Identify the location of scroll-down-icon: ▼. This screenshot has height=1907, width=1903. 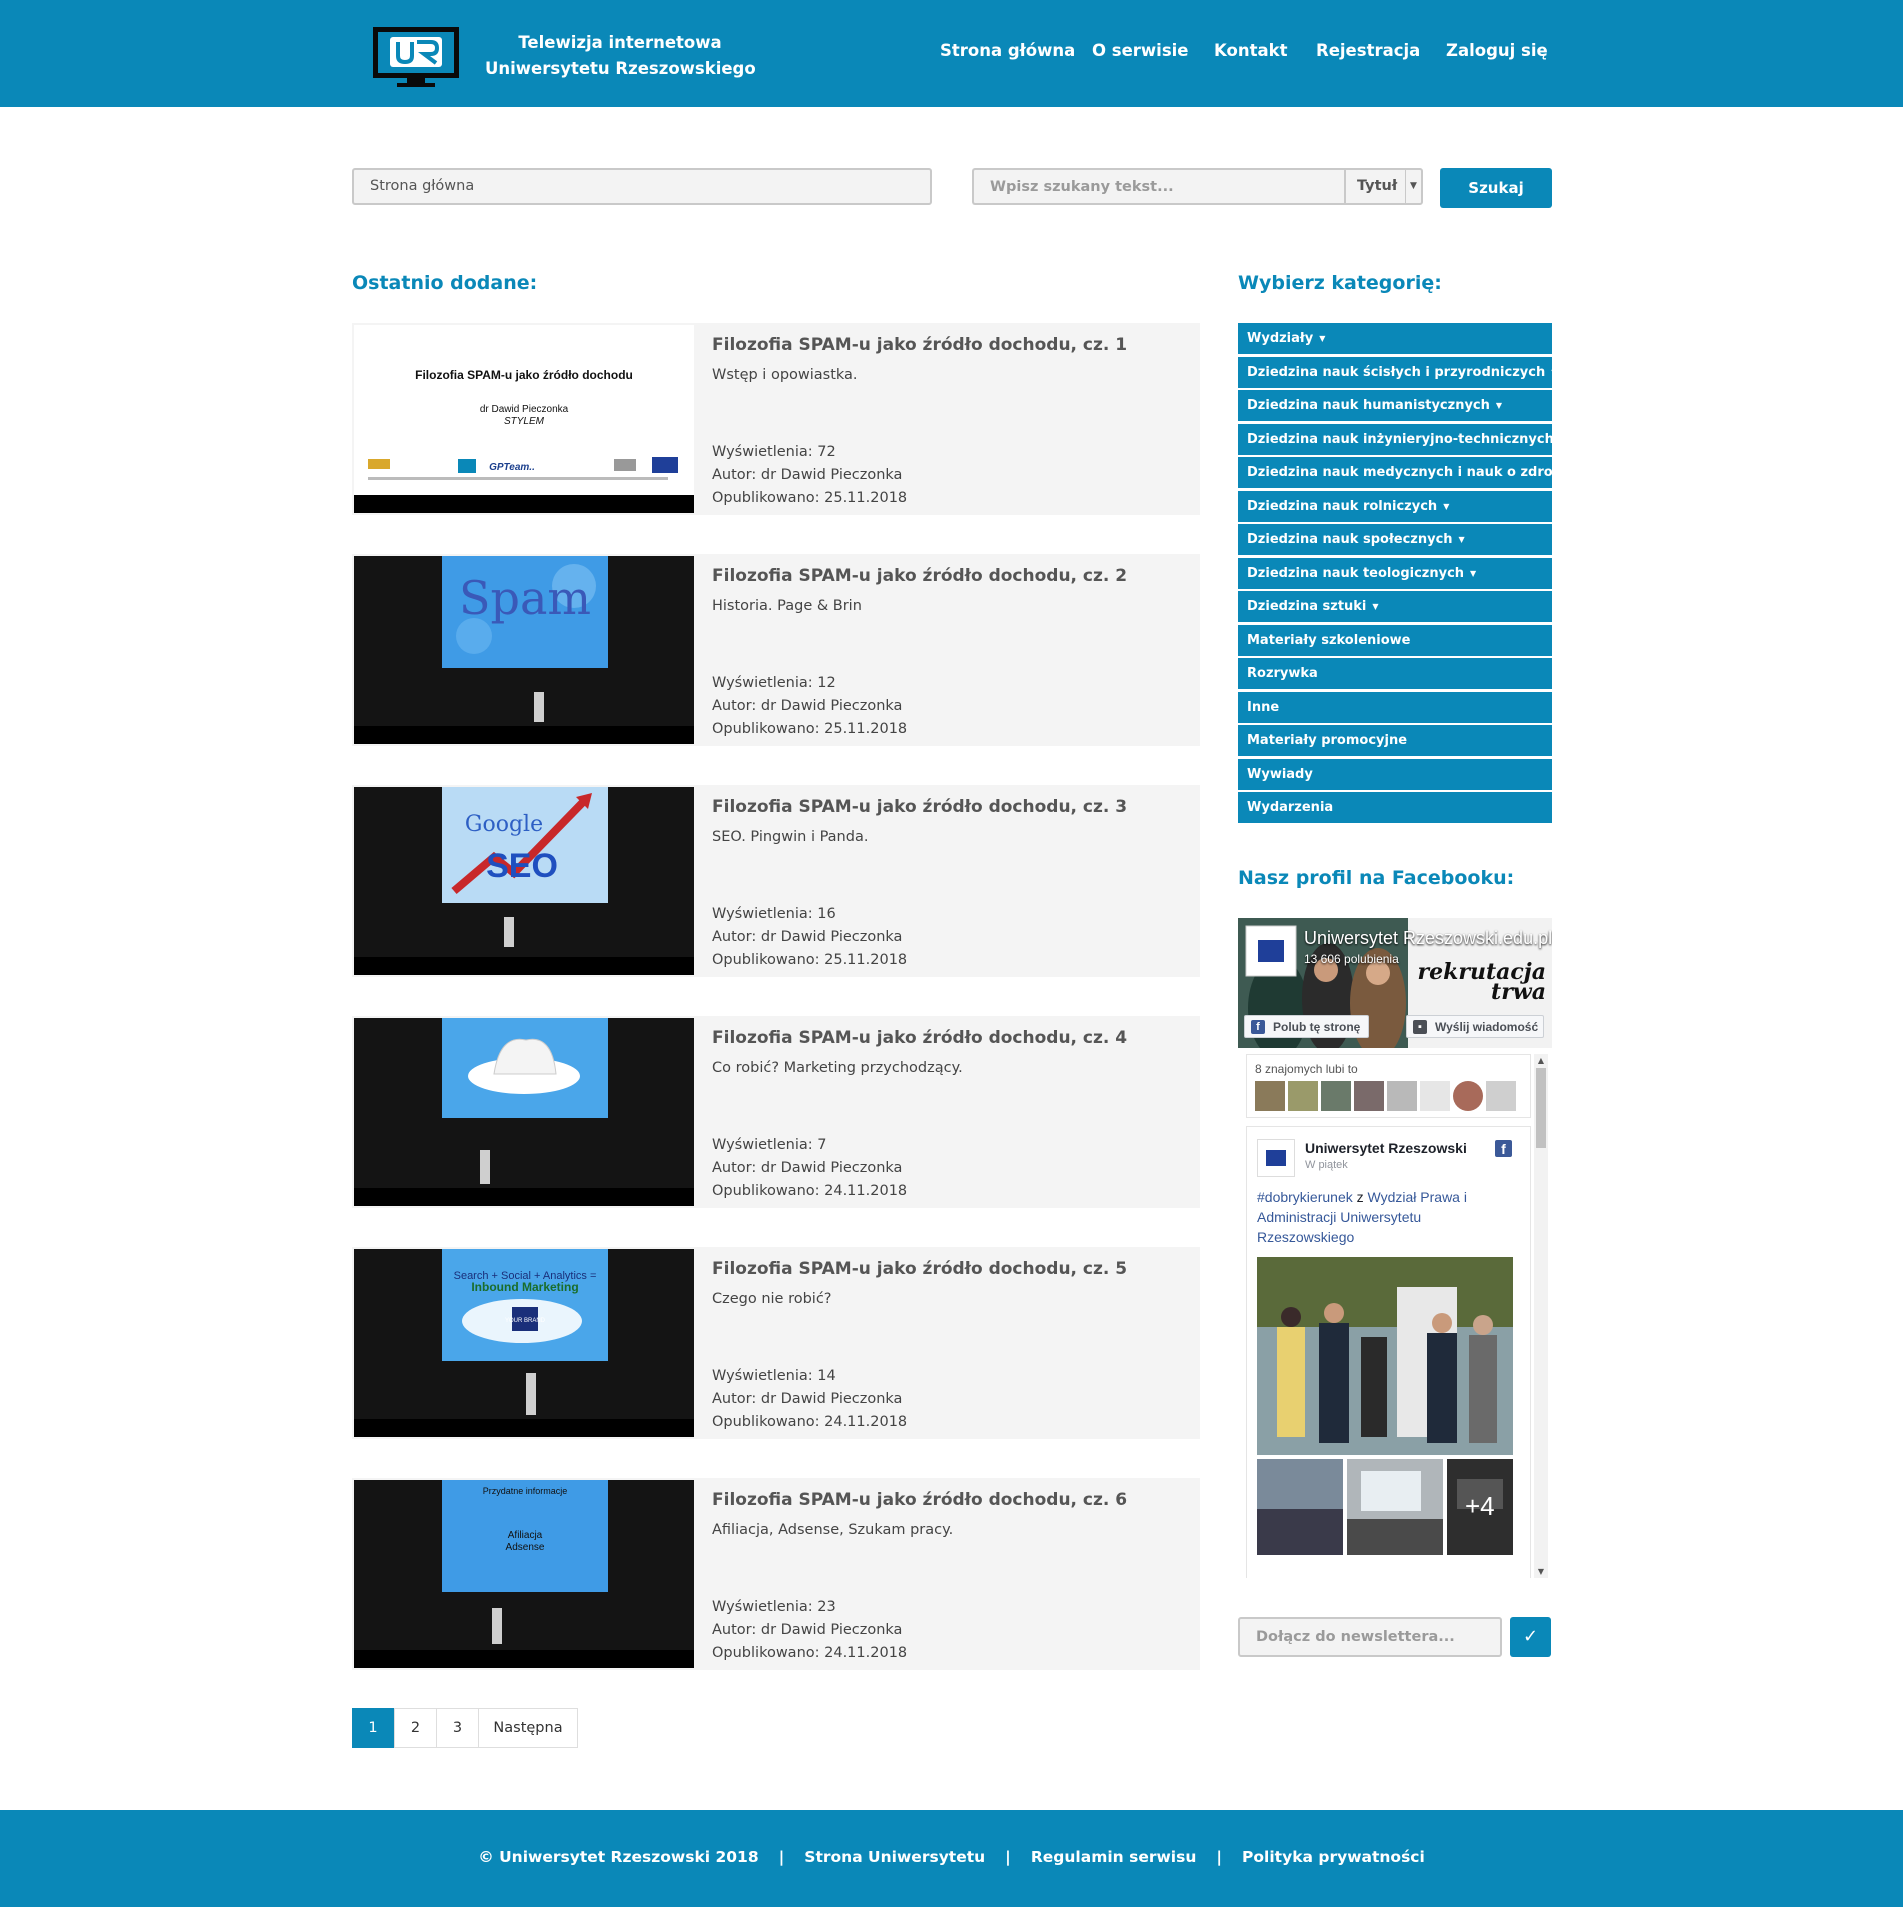
(1541, 1571).